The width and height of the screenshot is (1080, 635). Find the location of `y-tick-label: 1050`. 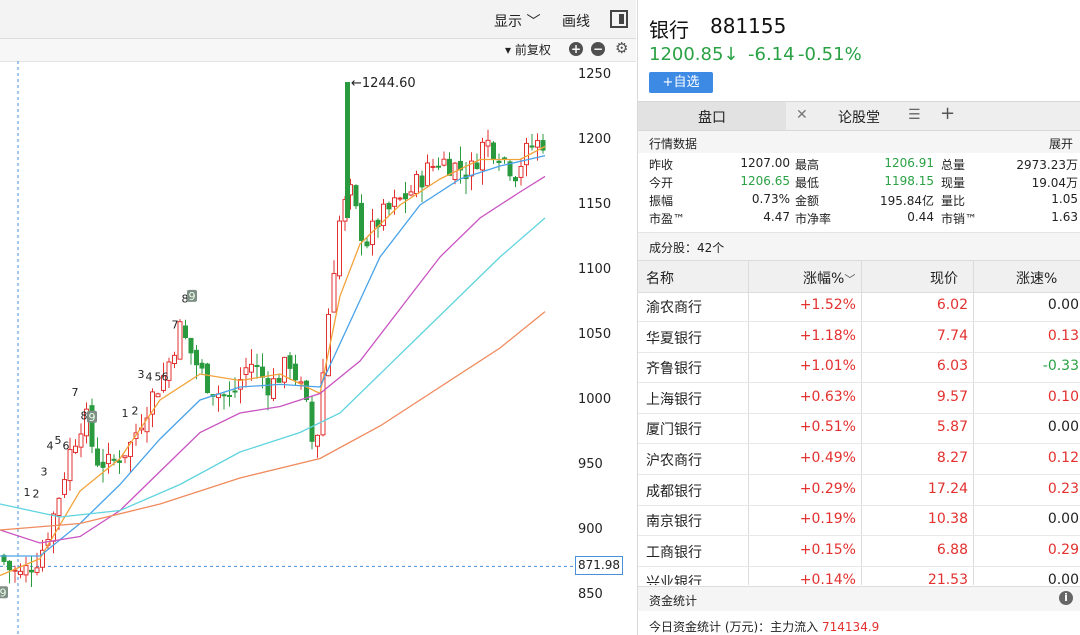

y-tick-label: 1050 is located at coordinates (595, 334).